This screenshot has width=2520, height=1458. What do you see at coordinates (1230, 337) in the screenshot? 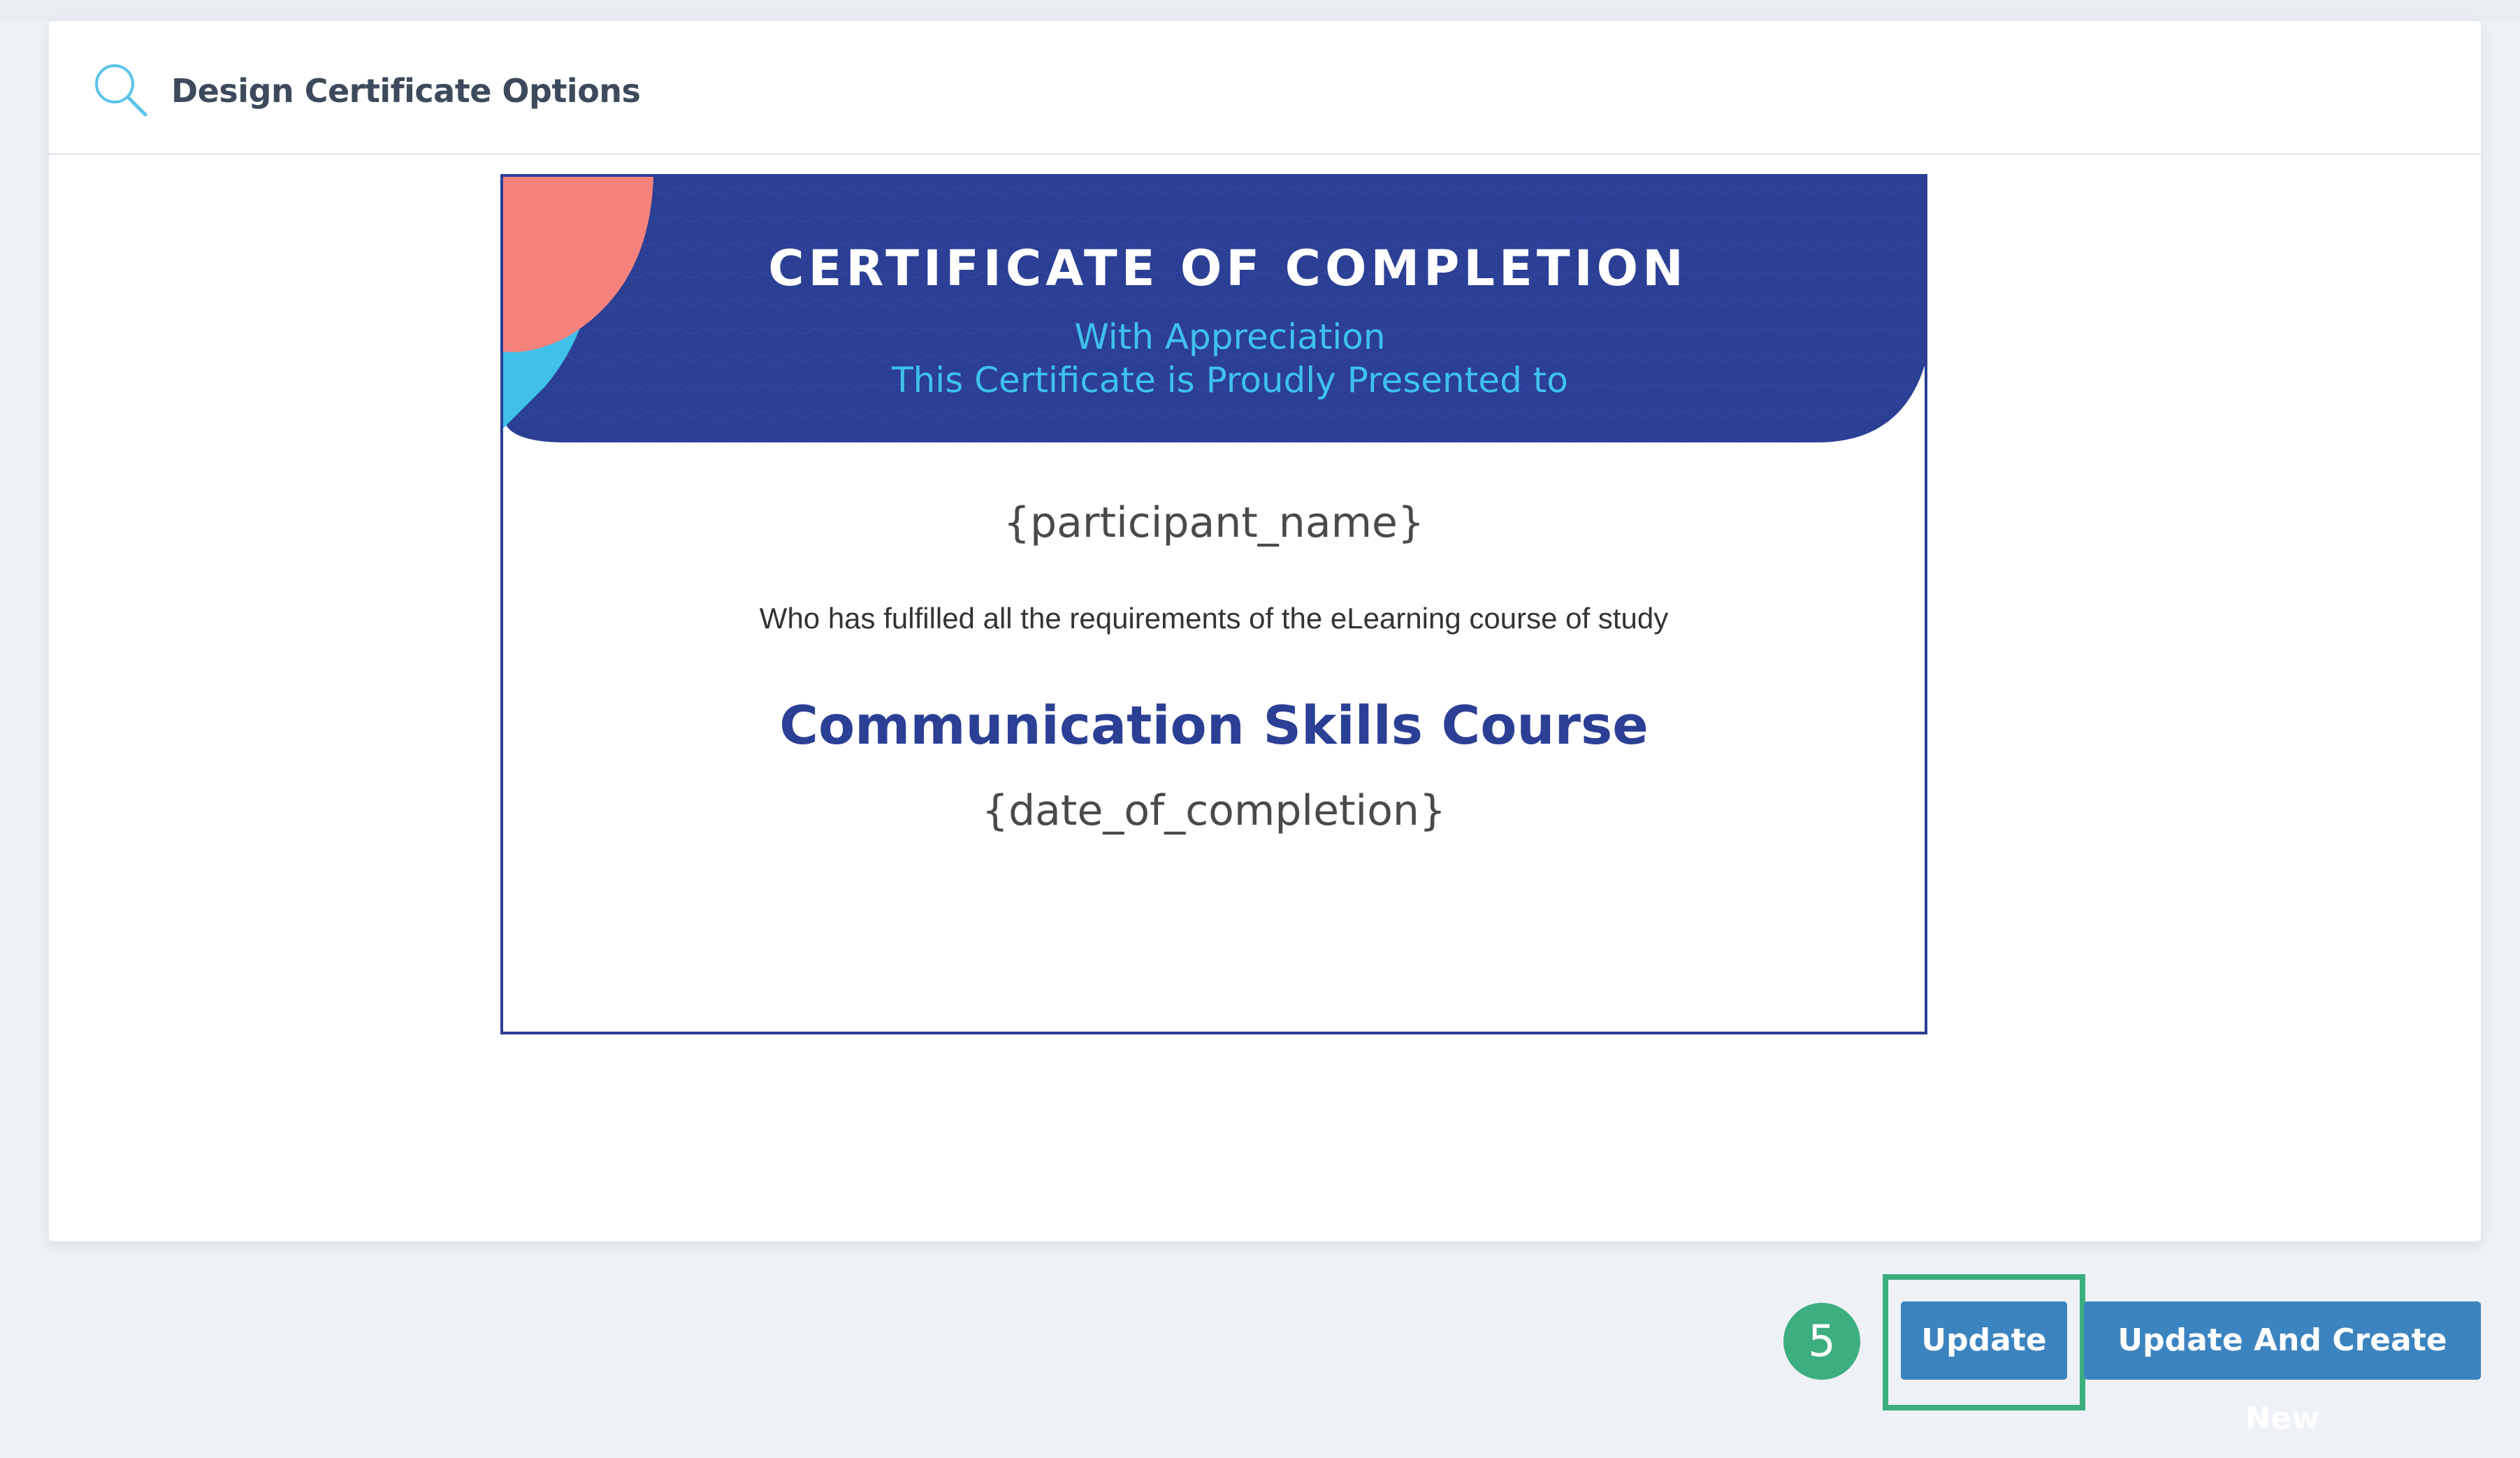
I see `certificate-subtitle-appreciation: With Appreciation` at bounding box center [1230, 337].